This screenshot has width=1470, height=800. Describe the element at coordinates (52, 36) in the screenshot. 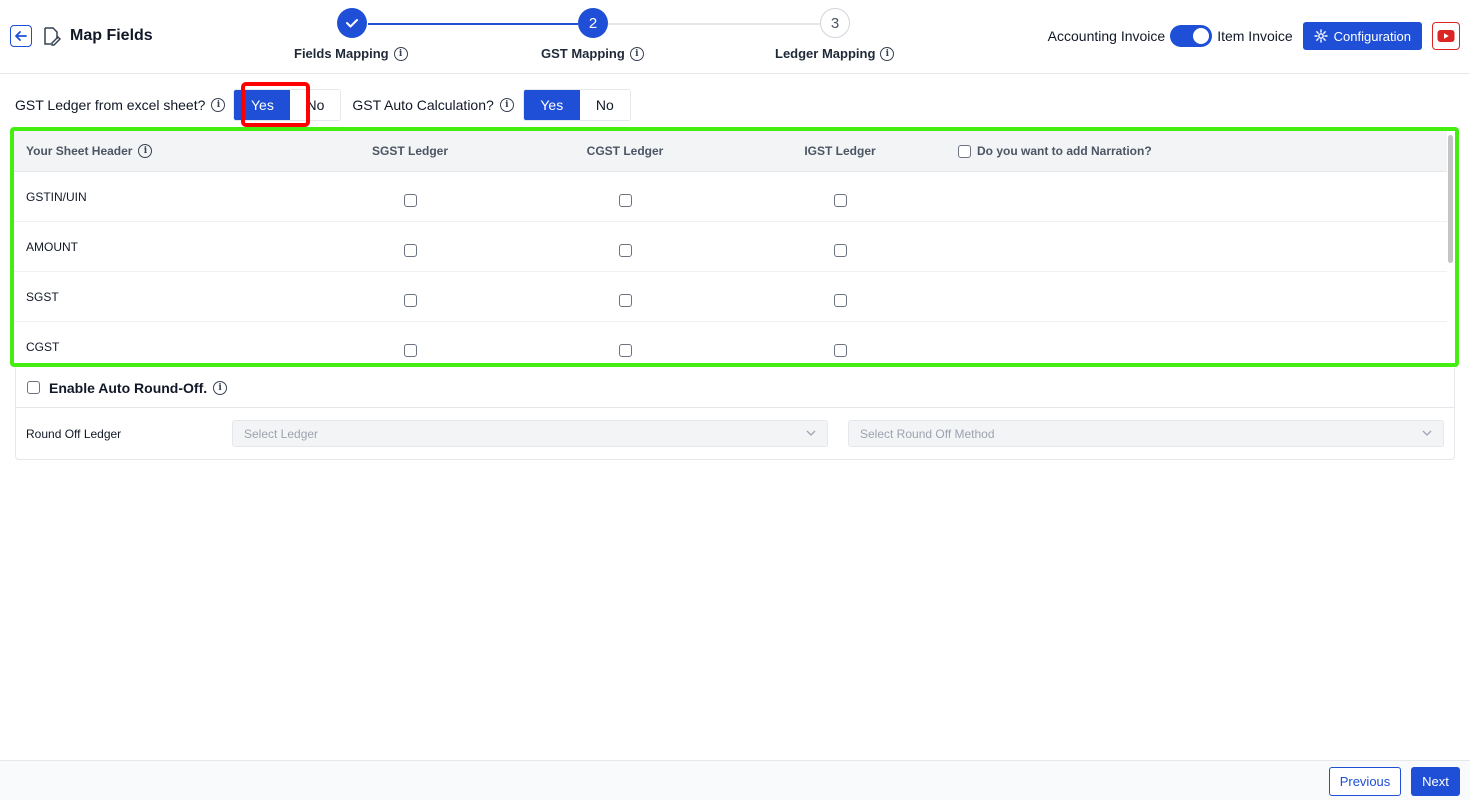

I see `edit-document-icon` at that location.